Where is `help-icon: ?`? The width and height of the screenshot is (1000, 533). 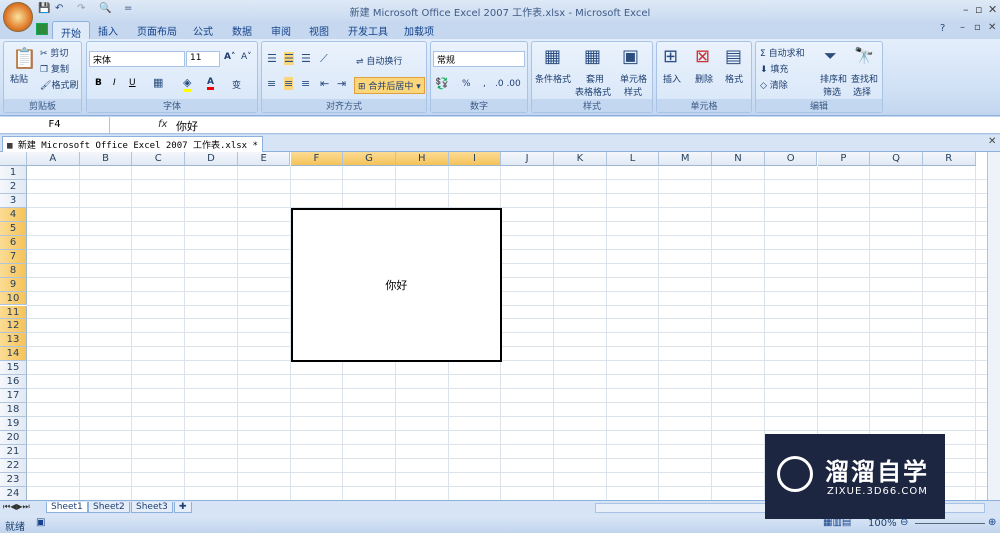 help-icon: ? is located at coordinates (942, 28).